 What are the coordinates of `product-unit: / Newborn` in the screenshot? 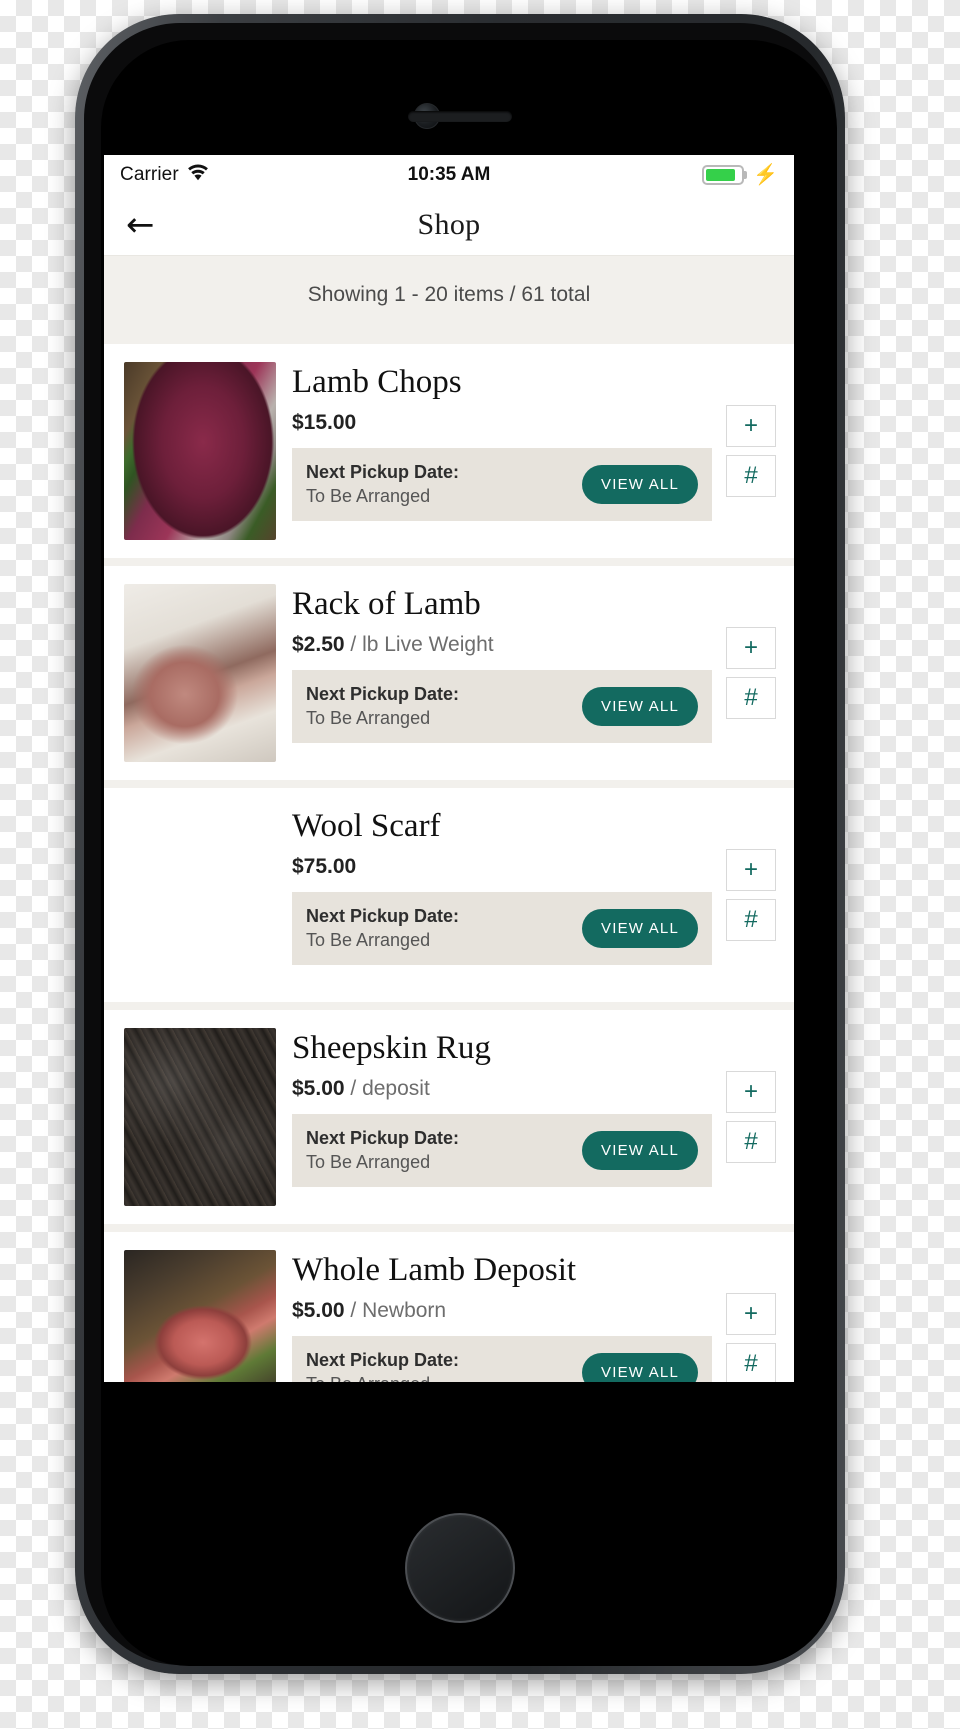 It's located at (395, 1310).